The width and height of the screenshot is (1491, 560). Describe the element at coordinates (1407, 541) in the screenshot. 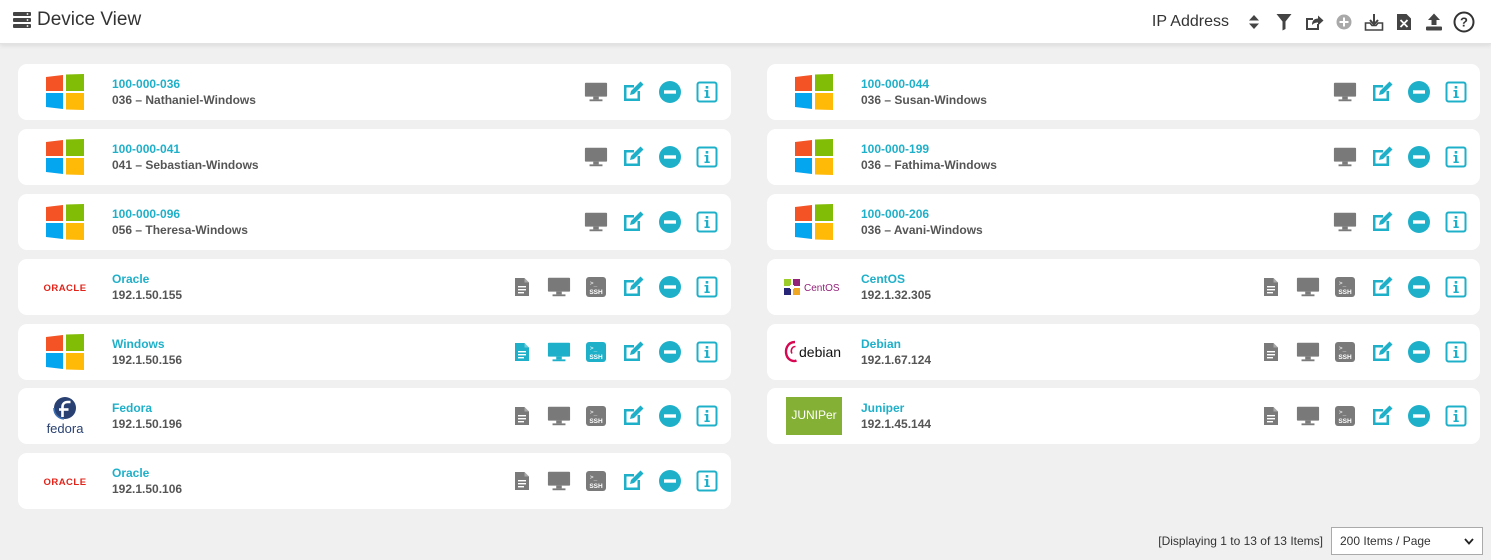

I see `items-per-page-select: 200 Items / Page` at that location.